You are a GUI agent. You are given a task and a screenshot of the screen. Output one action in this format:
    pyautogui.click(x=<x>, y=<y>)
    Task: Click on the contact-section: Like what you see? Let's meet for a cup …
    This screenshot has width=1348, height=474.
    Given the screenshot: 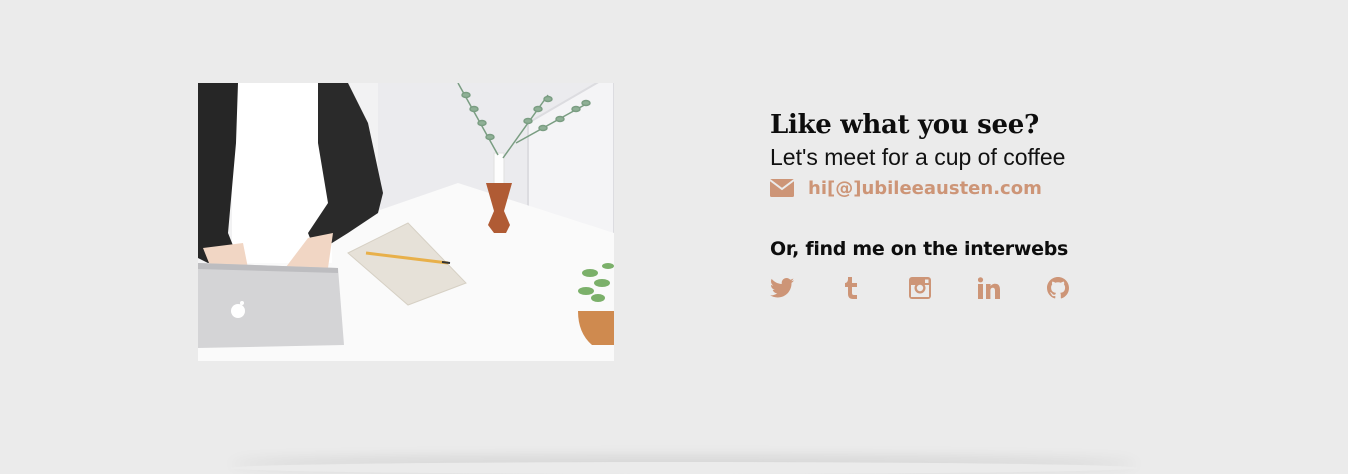 What is the action you would take?
    pyautogui.click(x=979, y=204)
    